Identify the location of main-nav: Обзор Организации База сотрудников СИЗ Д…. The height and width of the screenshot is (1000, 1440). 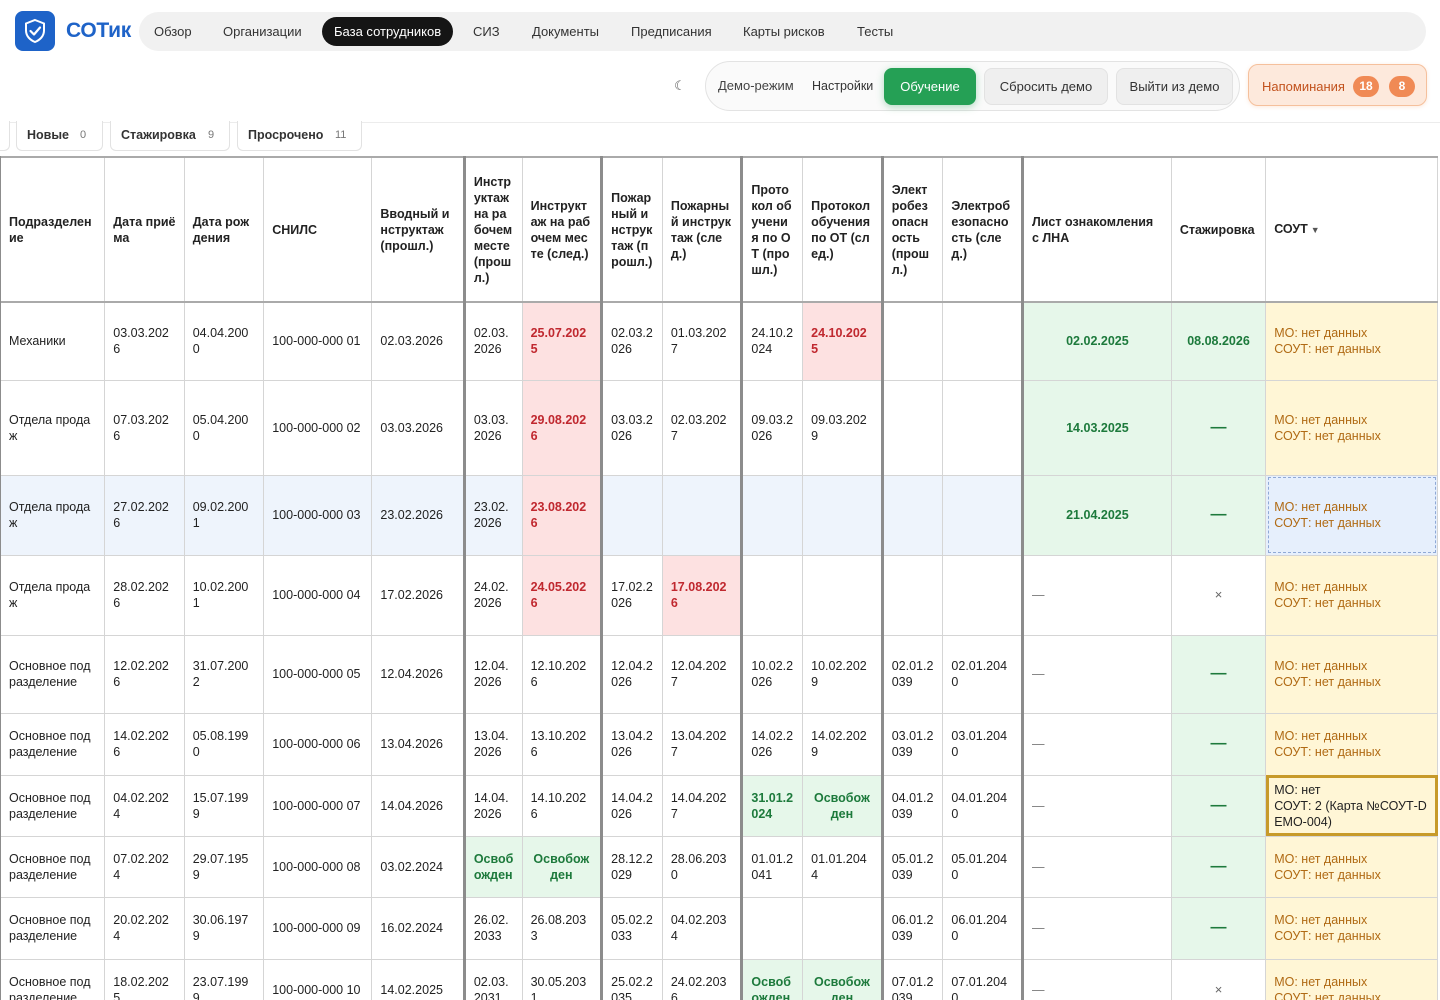
(782, 31).